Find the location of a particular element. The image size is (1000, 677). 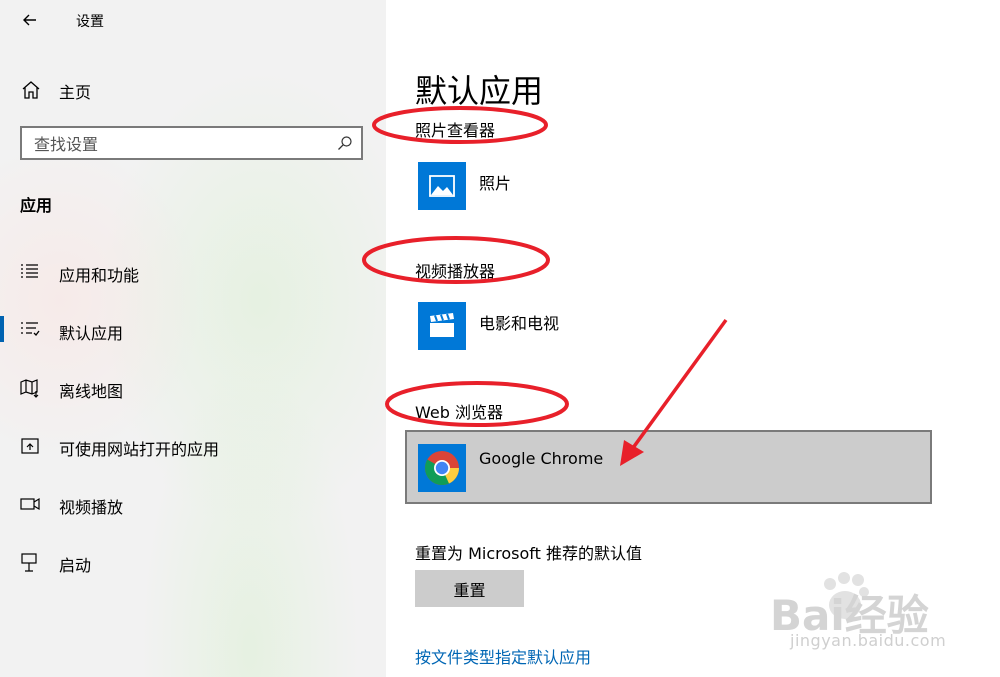

reset-button: 重置 is located at coordinates (469, 588).